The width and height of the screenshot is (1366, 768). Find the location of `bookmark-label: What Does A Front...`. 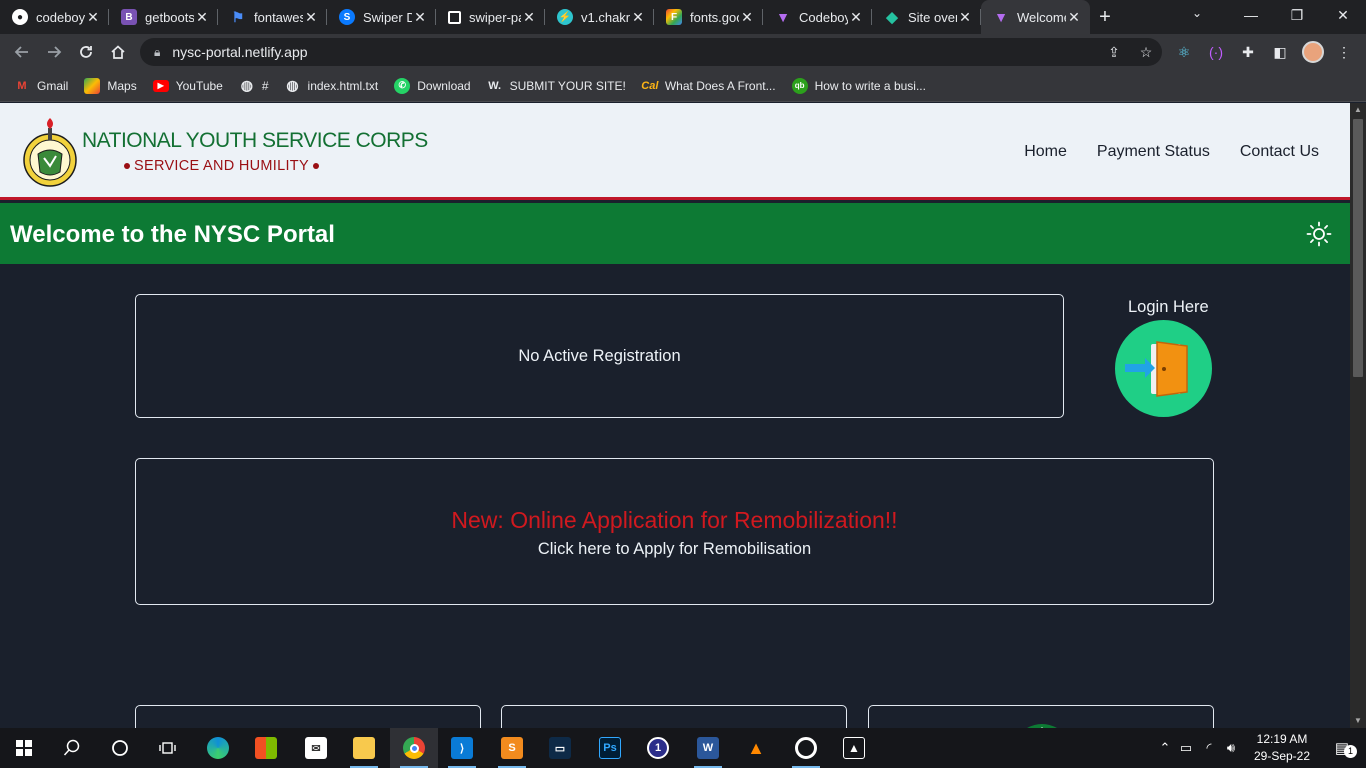

bookmark-label: What Does A Front... is located at coordinates (720, 85).